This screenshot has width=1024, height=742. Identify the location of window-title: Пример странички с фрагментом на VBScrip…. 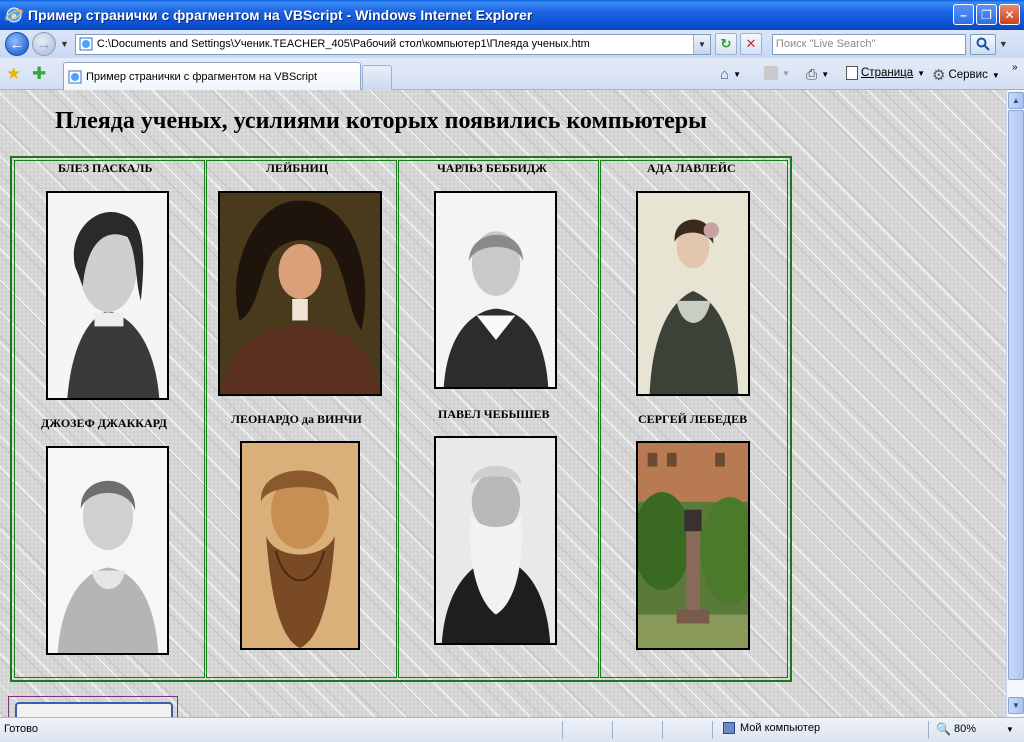
(280, 15).